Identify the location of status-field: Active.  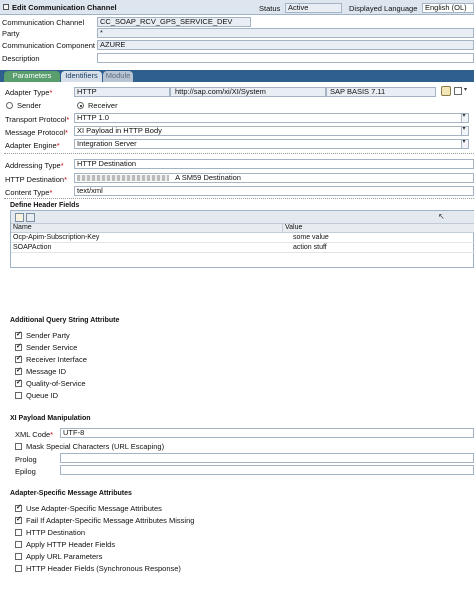
(313, 8).